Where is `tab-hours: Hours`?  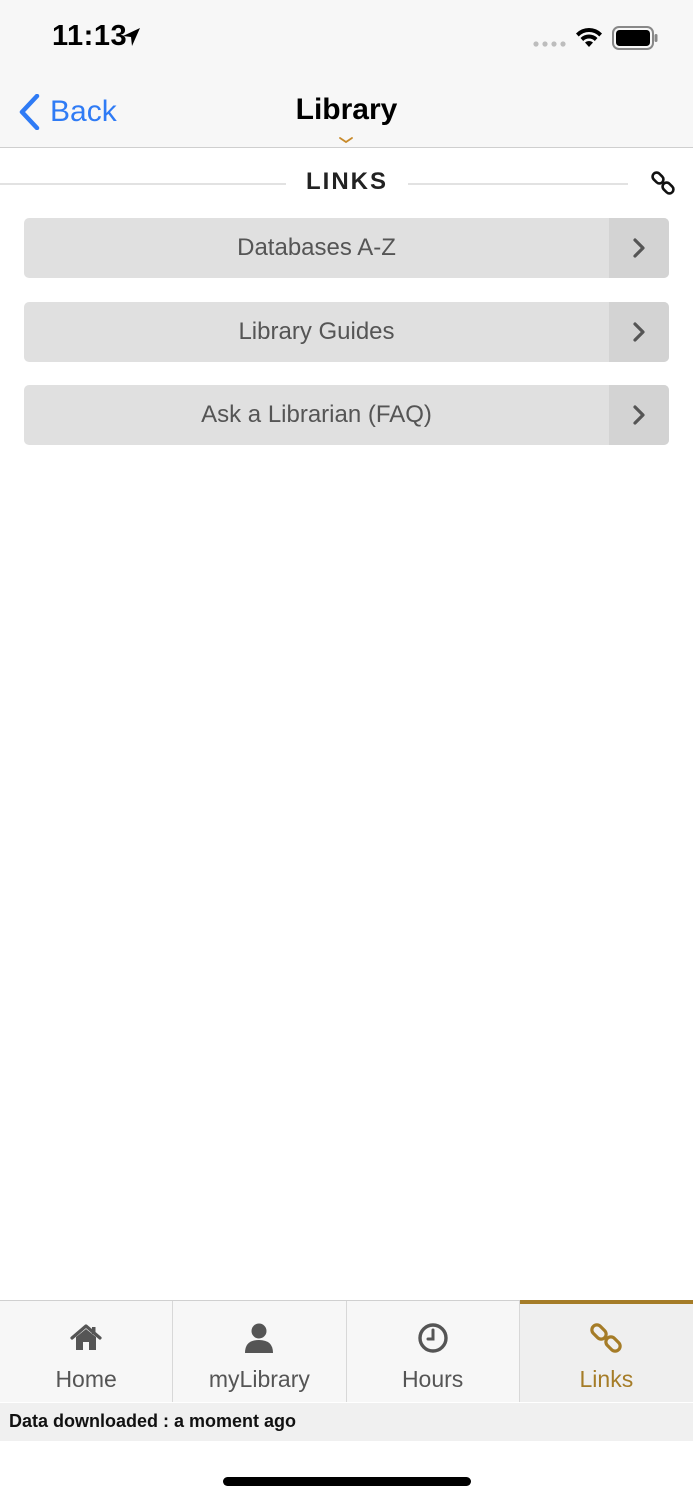
tab-hours: Hours is located at coordinates (433, 1351).